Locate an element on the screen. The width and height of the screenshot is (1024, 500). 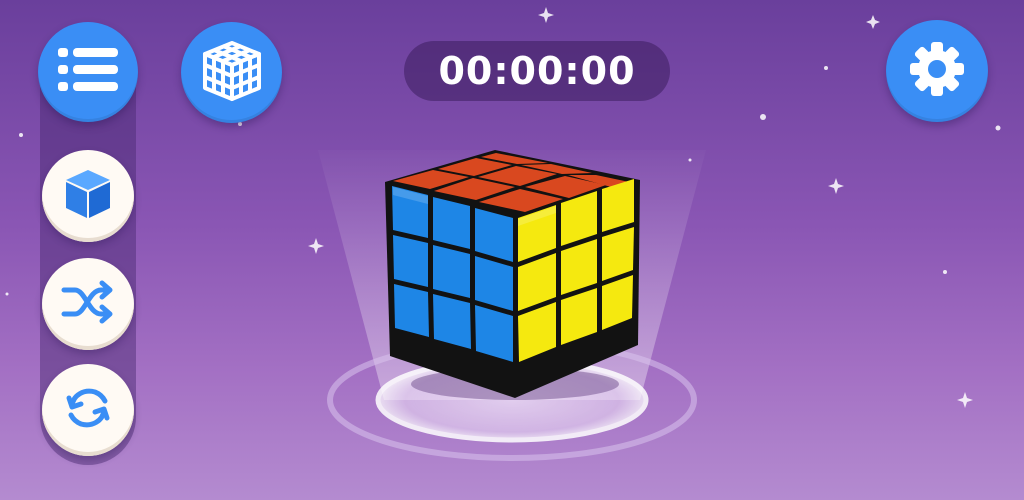
refresh-icon is located at coordinates (88, 410).